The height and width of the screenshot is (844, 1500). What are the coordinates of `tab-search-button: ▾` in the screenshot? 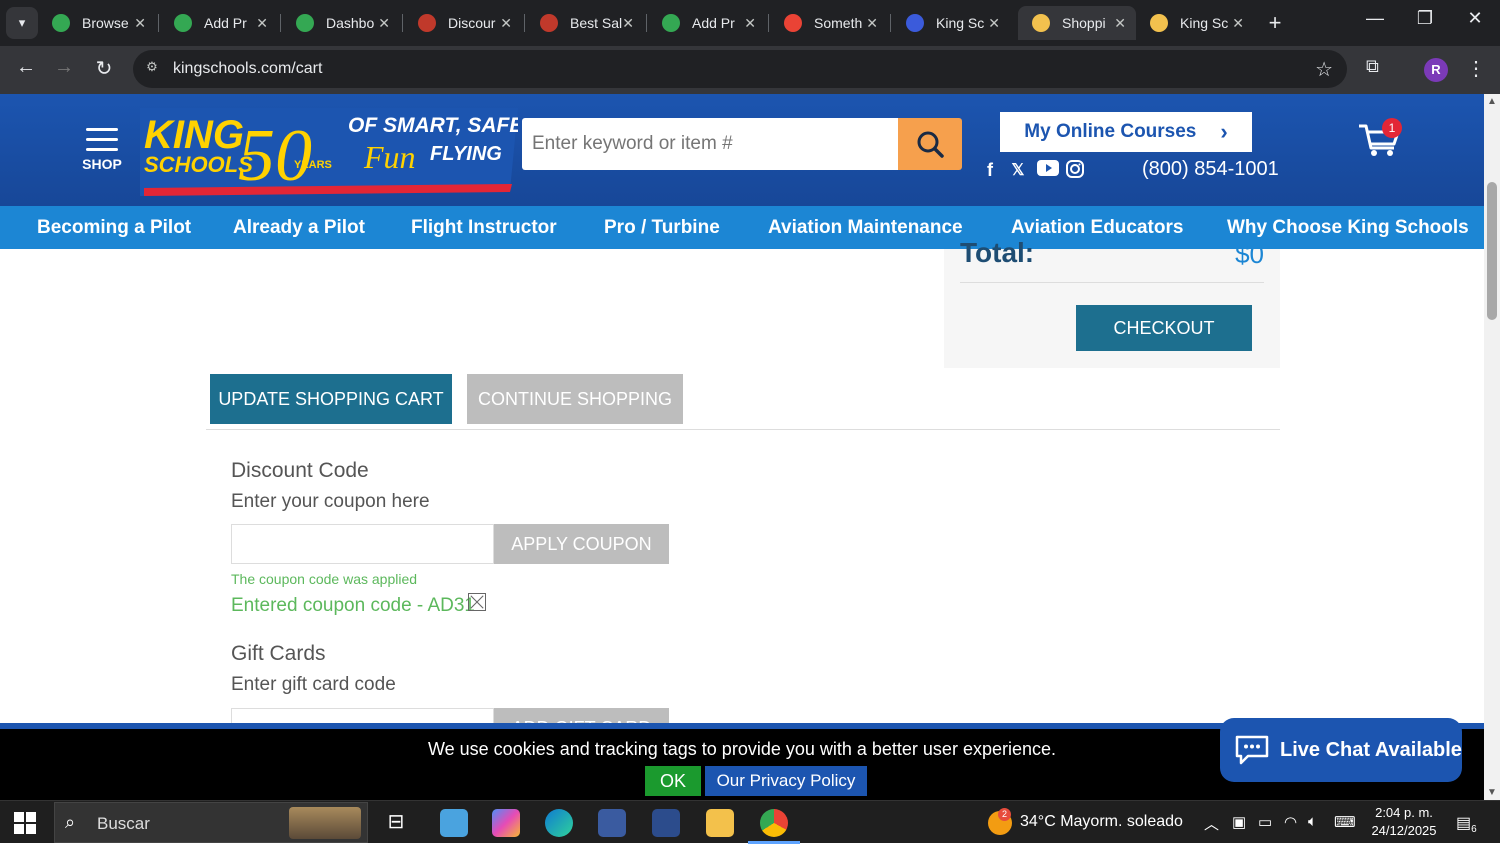 It's located at (22, 23).